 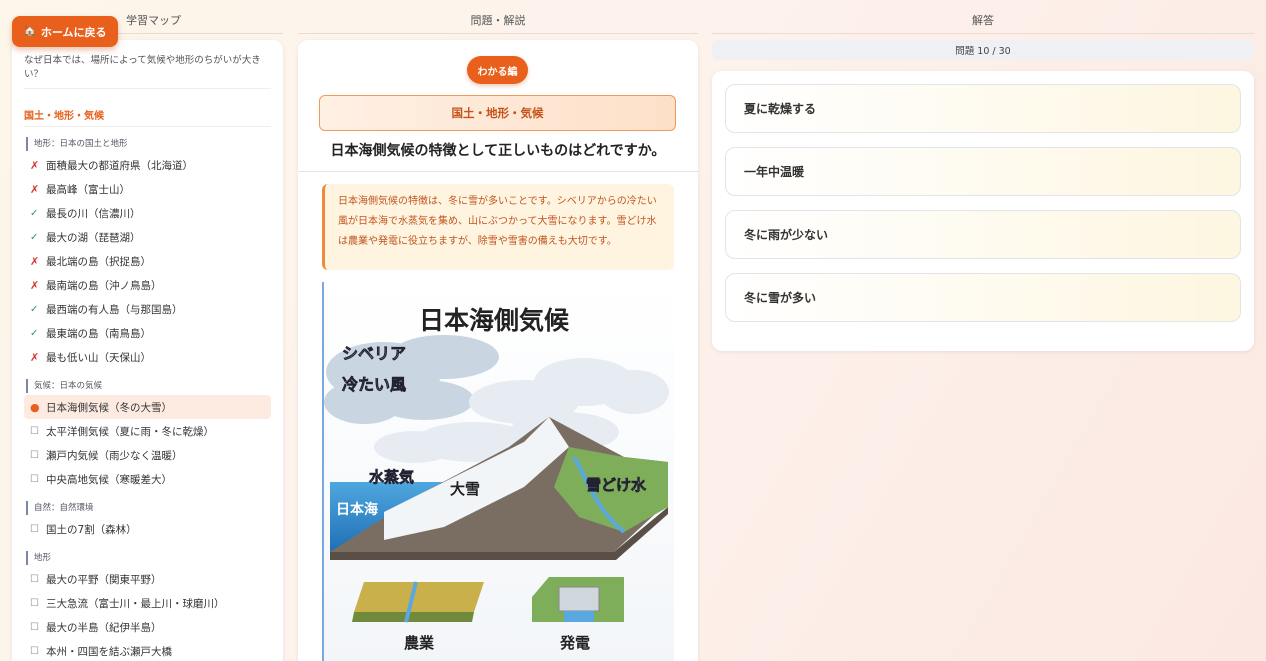 I want to click on group-label: 気候：日本の気候, so click(x=148, y=386).